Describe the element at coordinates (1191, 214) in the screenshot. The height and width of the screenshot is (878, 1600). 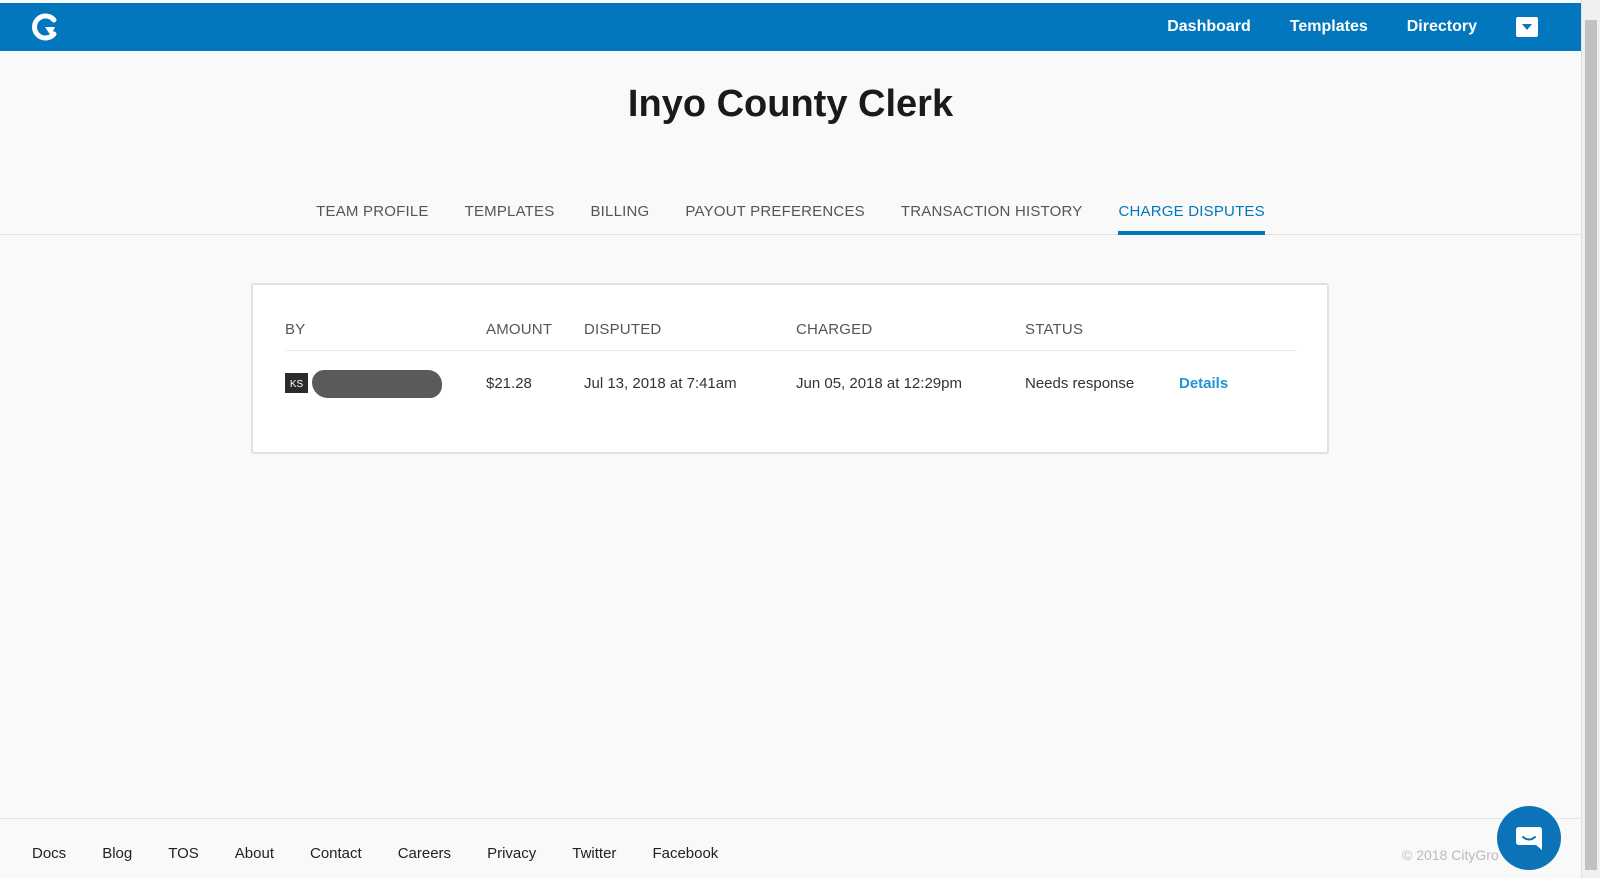
I see `tab-charge-disputes: CHARGE DISPUTES` at that location.